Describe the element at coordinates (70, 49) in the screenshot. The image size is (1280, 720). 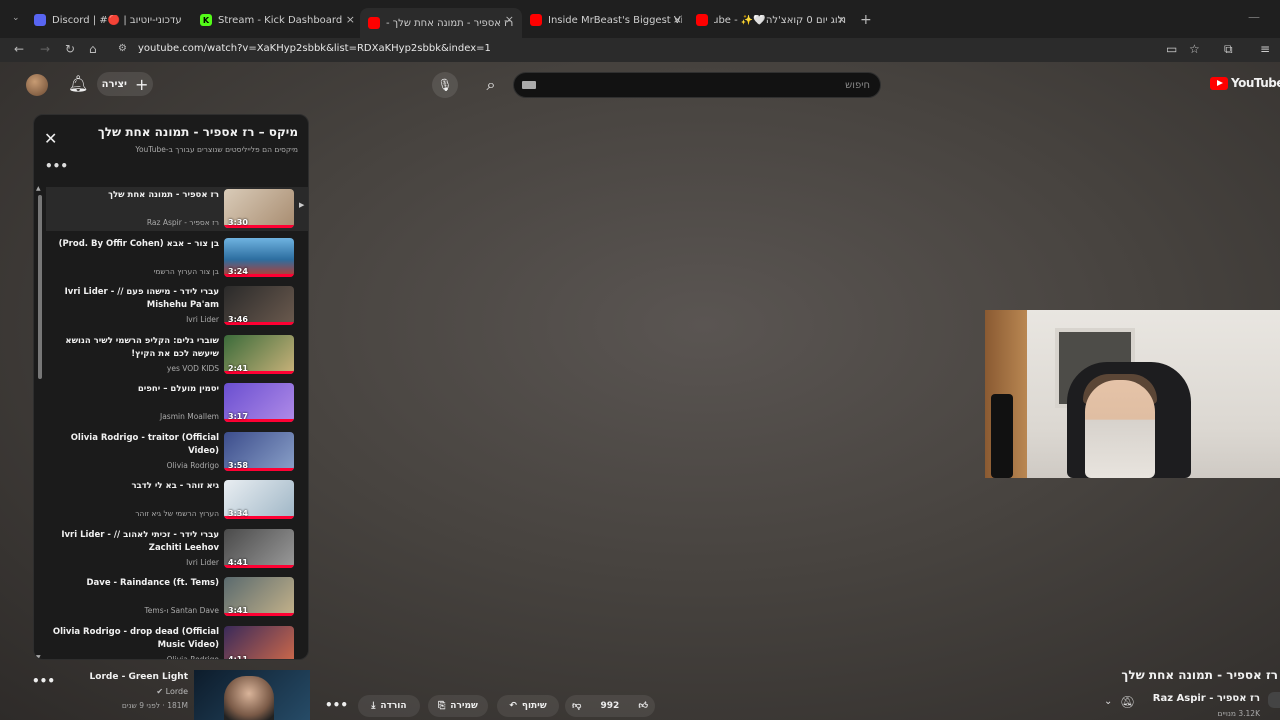
I see `reload-icon: ↻` at that location.